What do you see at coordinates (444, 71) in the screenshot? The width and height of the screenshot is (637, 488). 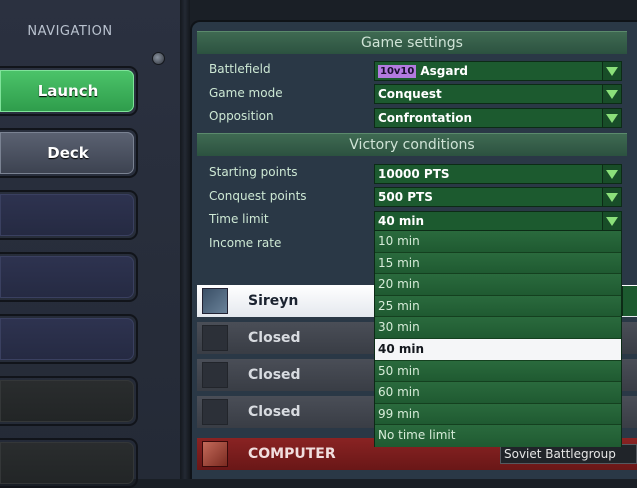 I see `battlefield-value: Asgard` at bounding box center [444, 71].